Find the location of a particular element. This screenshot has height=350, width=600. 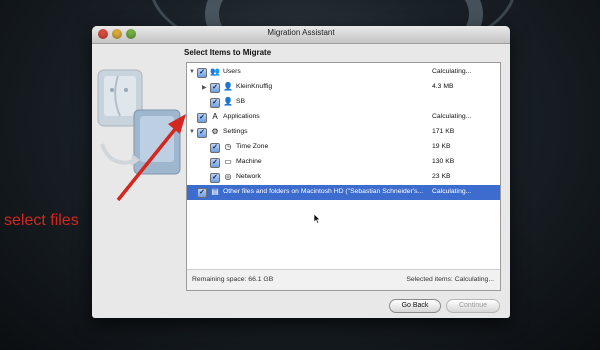

item-label: Time Zone is located at coordinates (252, 146).